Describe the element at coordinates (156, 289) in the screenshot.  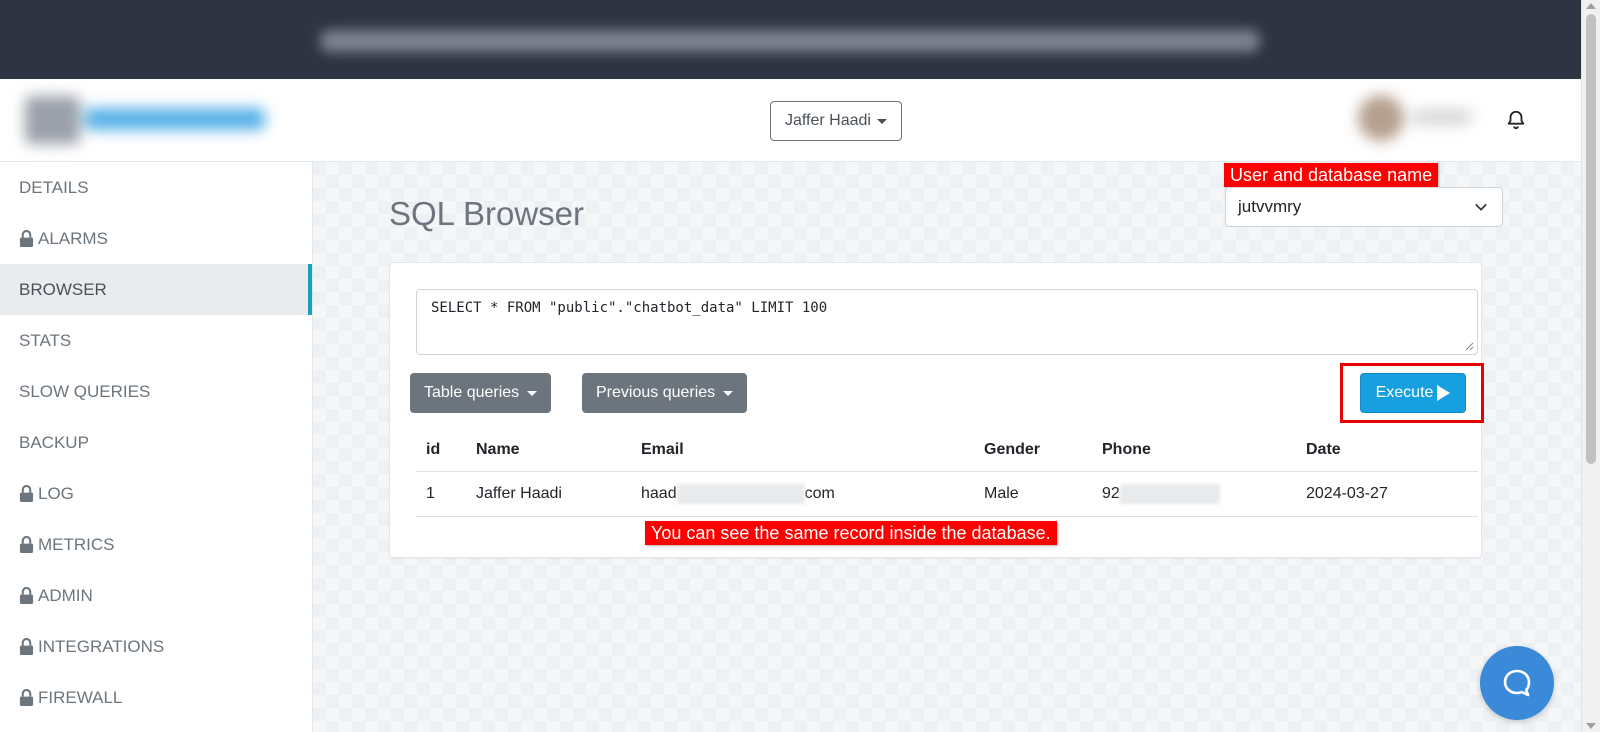
I see `sidebar-item-browser: BROWSER` at that location.